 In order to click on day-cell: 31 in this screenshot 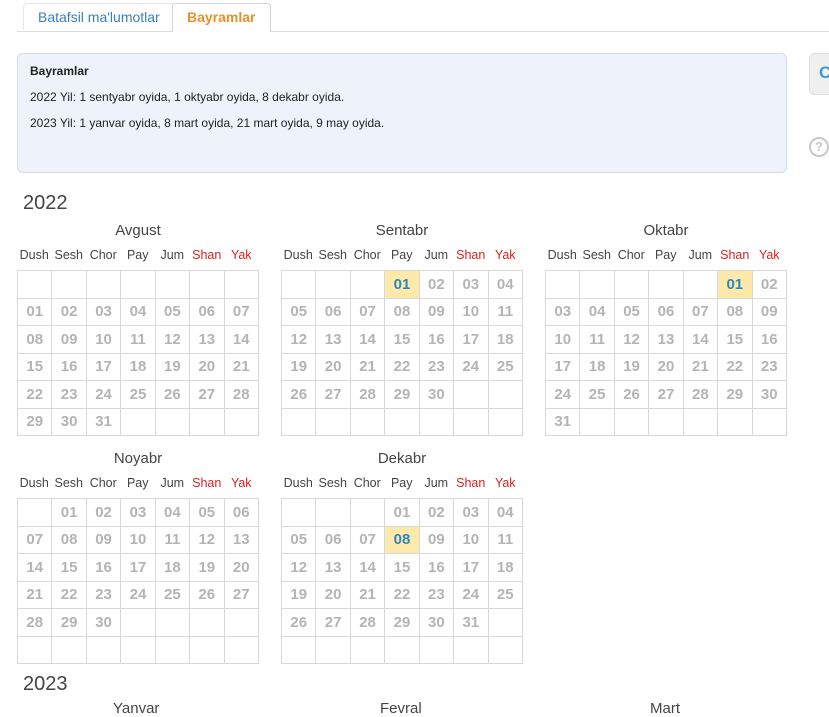, I will do `click(562, 421)`.